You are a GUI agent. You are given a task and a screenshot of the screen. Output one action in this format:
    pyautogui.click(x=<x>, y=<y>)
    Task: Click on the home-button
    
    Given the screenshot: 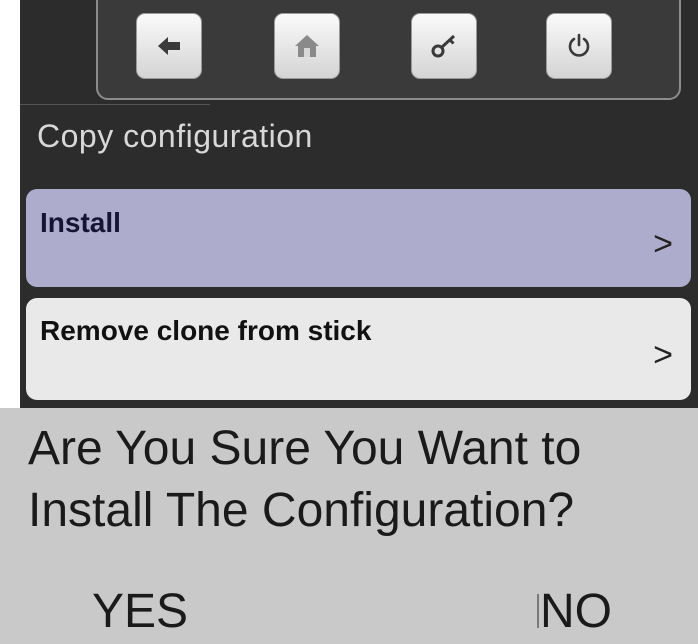 What is the action you would take?
    pyautogui.click(x=307, y=46)
    